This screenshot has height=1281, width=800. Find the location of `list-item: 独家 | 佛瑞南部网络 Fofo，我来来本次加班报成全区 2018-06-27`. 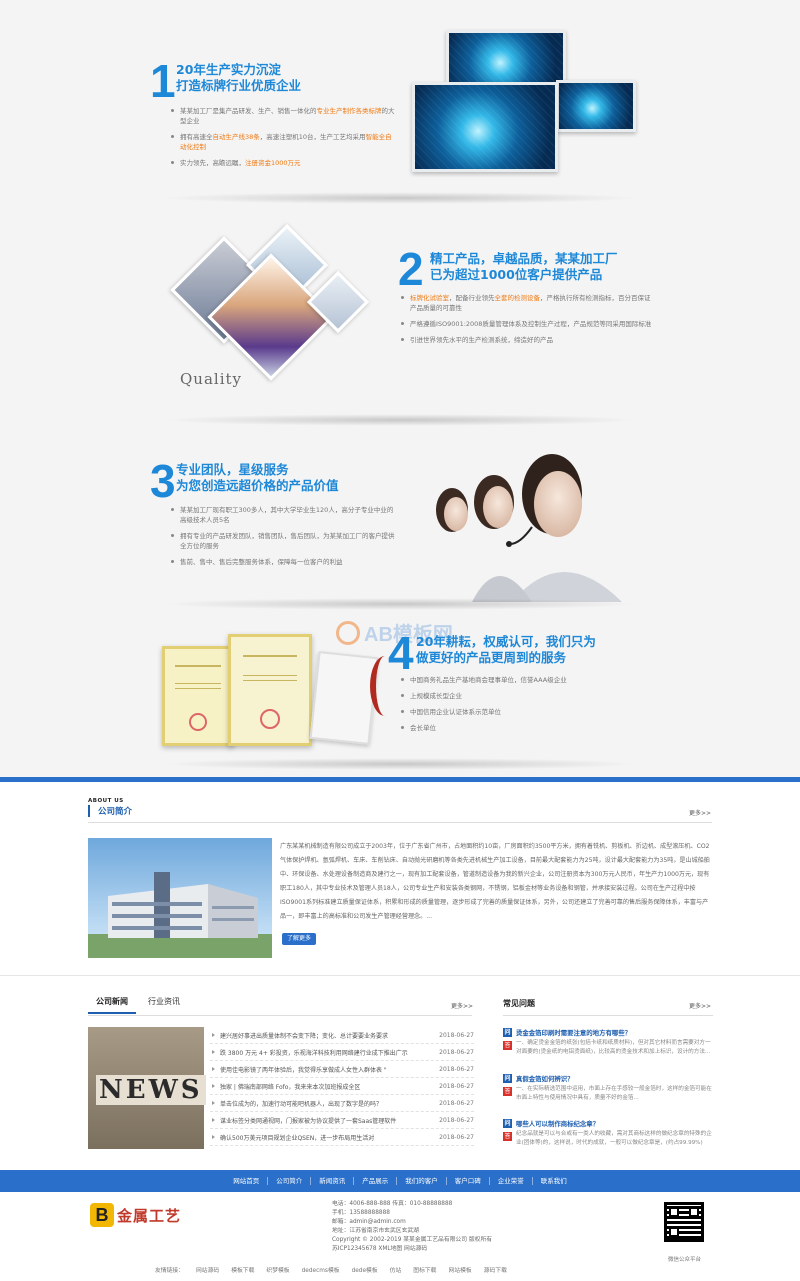

list-item: 独家 | 佛瑞南部网络 Fofo，我来来本次加班报成全区 2018-06-27 is located at coordinates (342, 1086).